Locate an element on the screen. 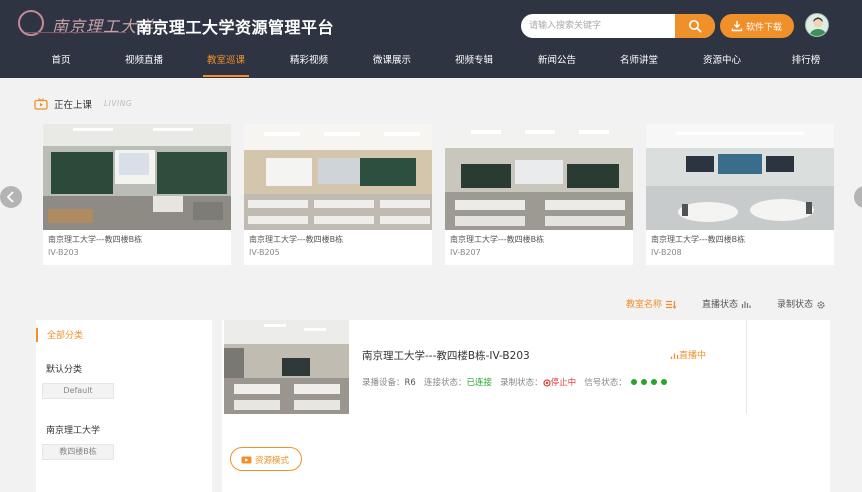  nav-video-album: 视频专辑 is located at coordinates (474, 63).